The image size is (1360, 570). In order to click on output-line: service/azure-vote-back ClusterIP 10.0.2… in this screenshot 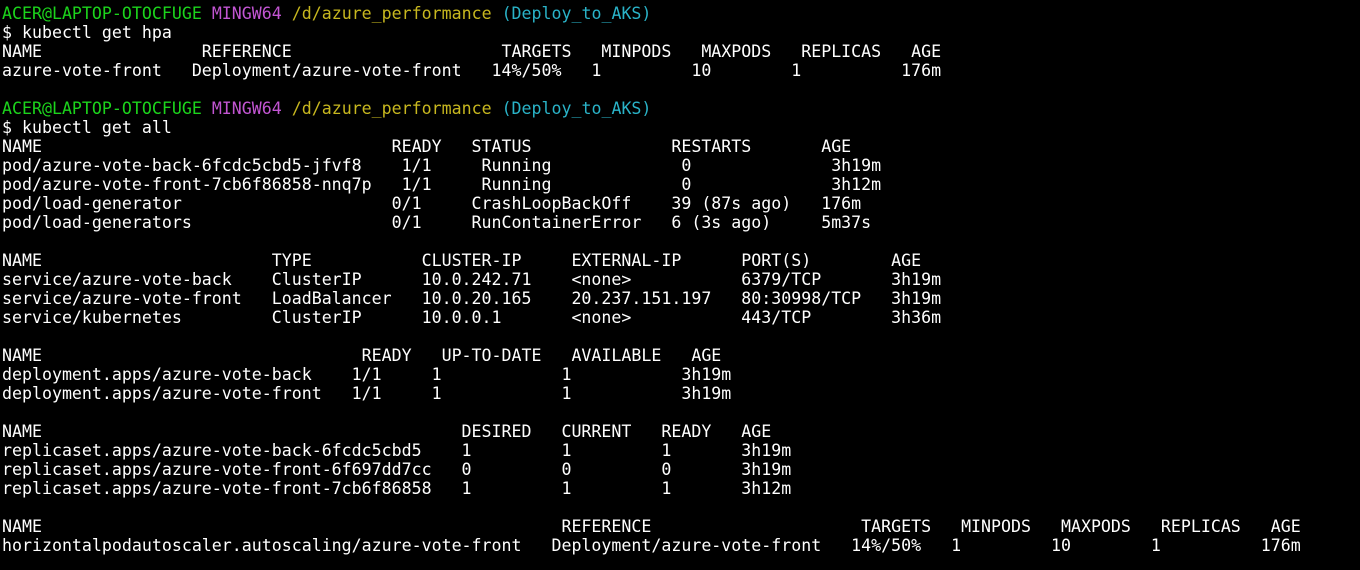, I will do `click(472, 279)`.